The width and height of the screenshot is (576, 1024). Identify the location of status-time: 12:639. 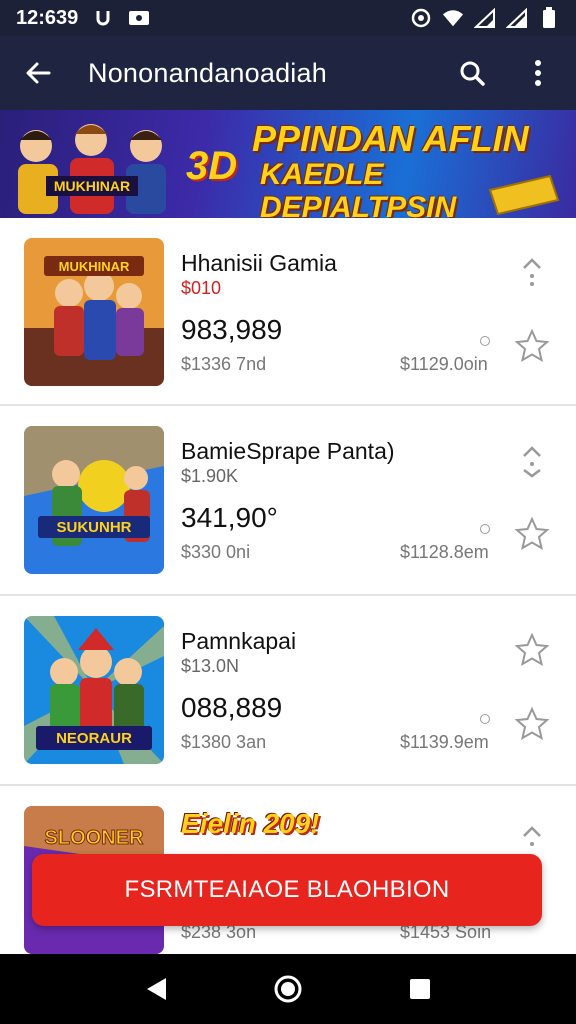
(47, 17).